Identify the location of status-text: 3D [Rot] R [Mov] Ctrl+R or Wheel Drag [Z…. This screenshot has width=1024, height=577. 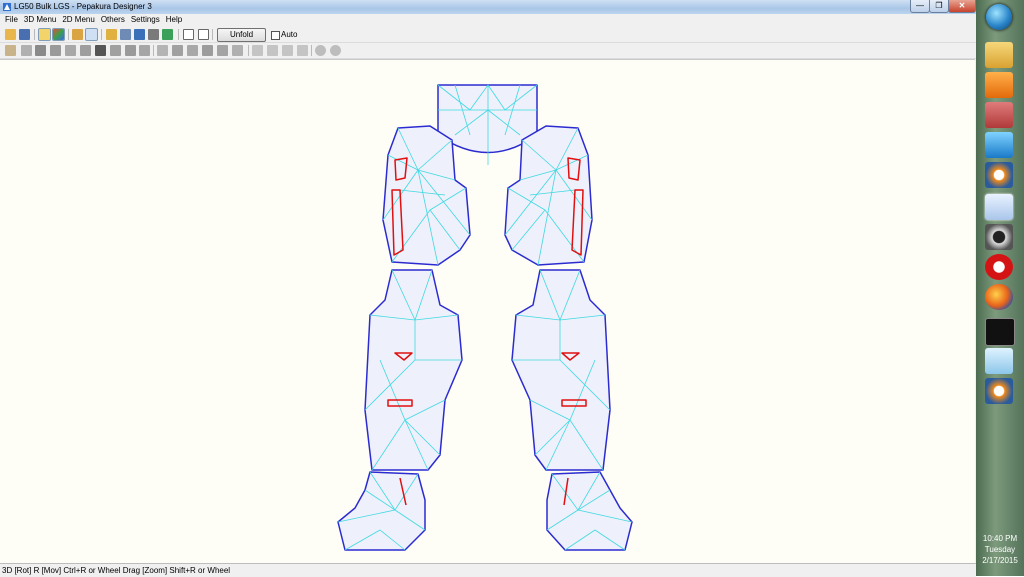
(116, 570).